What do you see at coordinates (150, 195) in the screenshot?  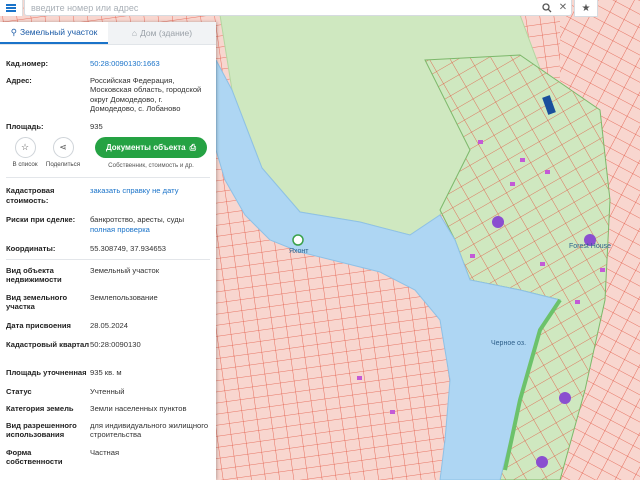 I see `order-certificate-link: заказать справку не дату` at bounding box center [150, 195].